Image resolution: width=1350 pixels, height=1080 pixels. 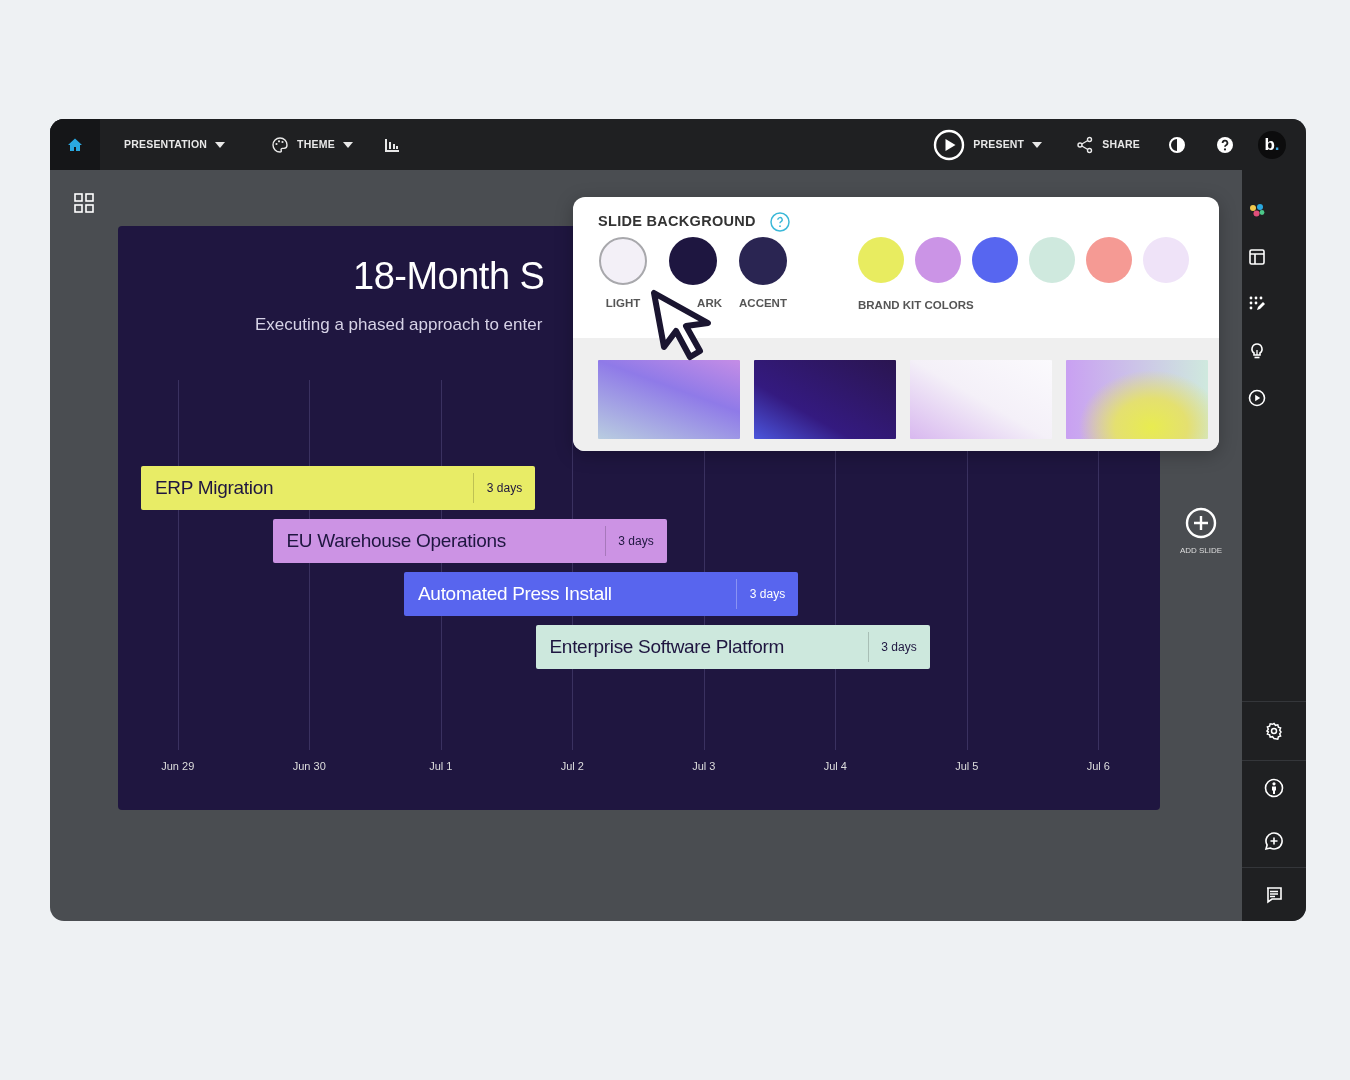 What do you see at coordinates (515, 593) in the screenshot?
I see `task-label: Automated Press Install` at bounding box center [515, 593].